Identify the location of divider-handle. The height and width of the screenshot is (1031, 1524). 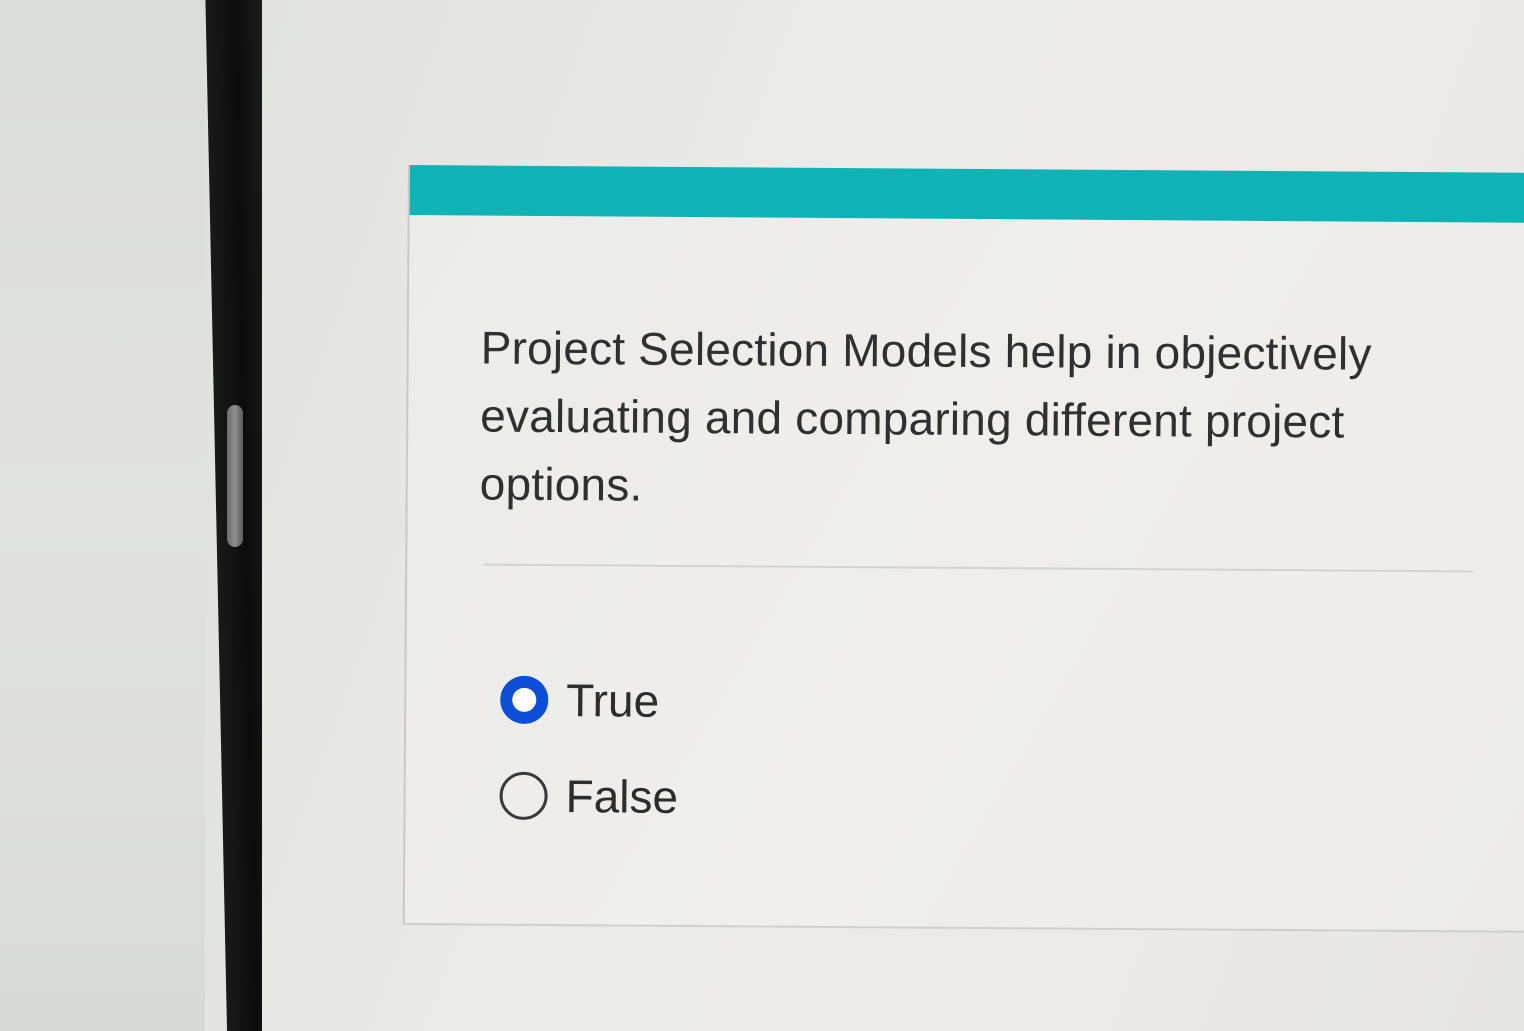
(235, 476).